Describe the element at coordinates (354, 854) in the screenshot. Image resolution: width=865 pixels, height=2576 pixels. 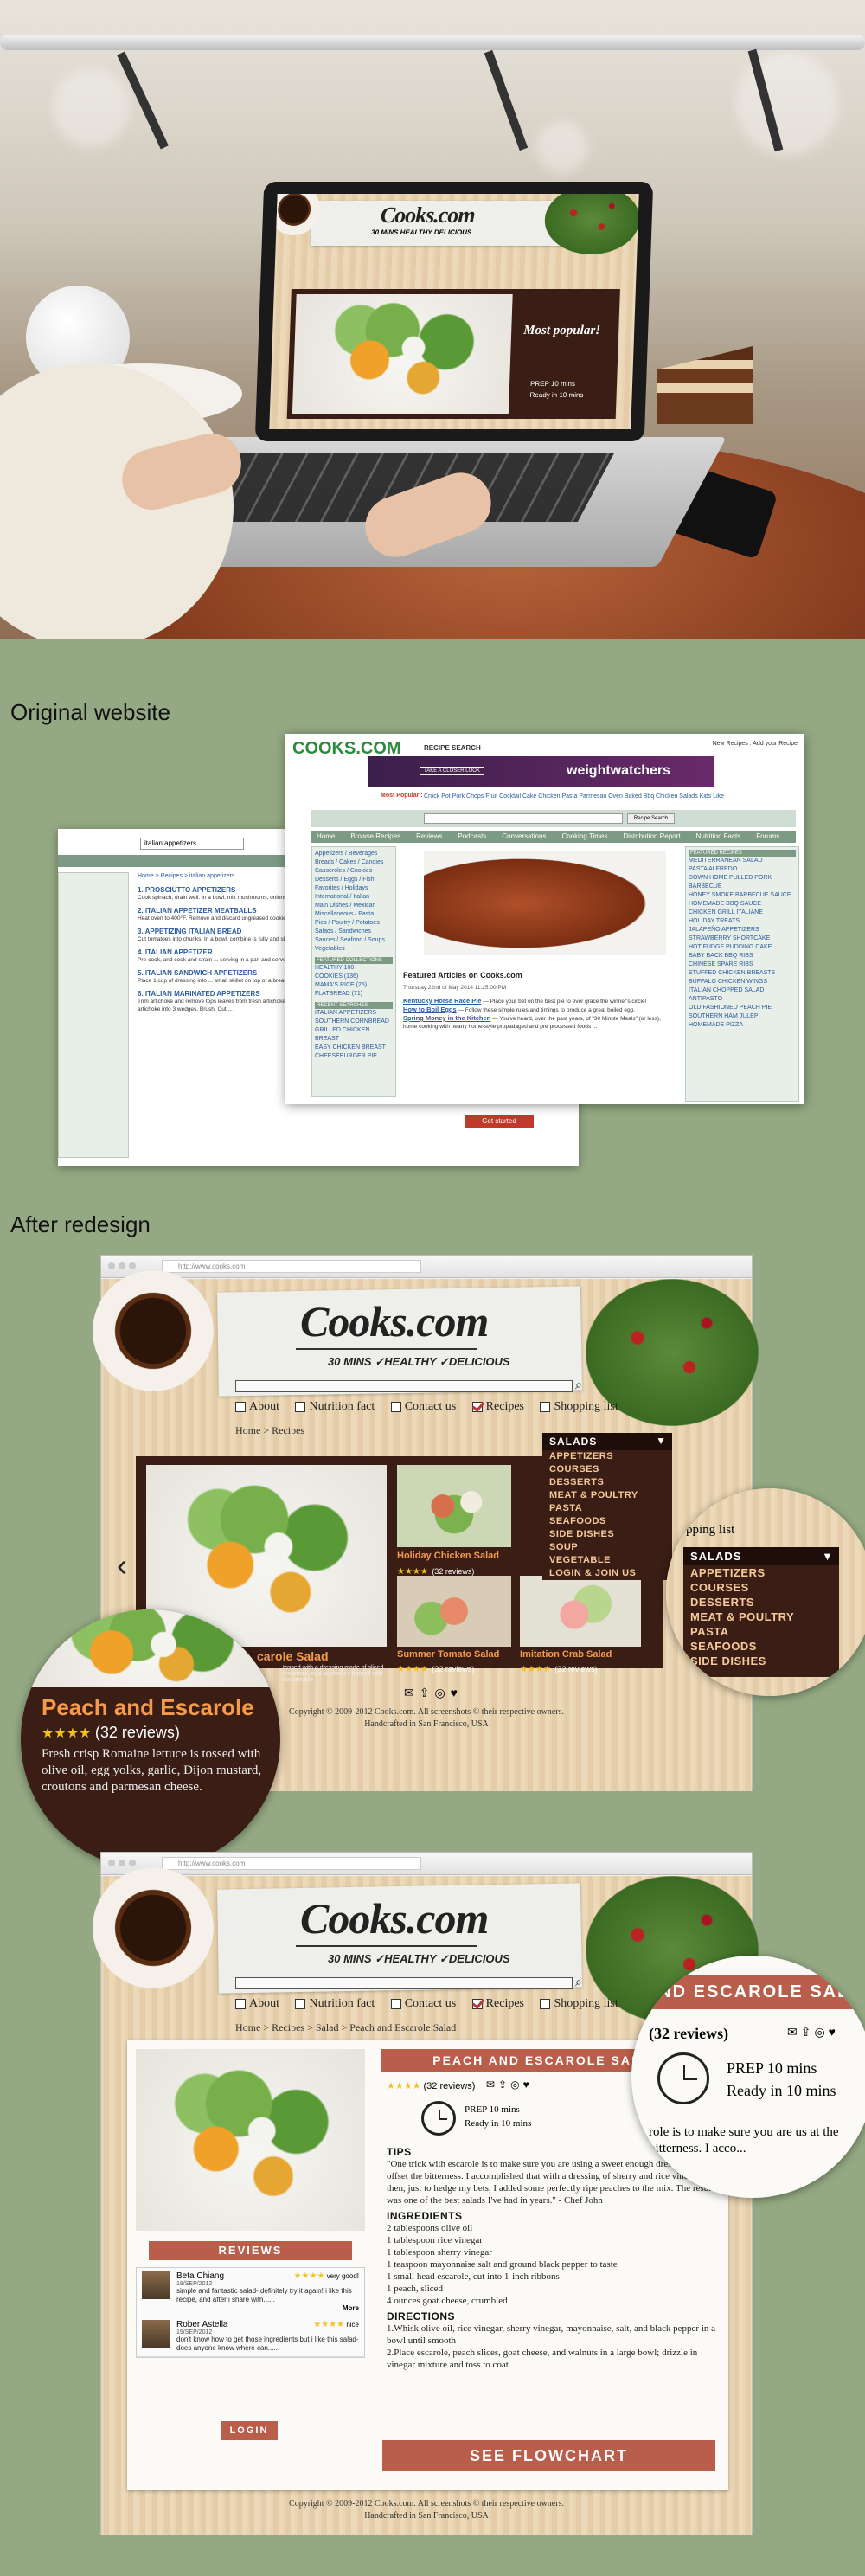
I see `category-link: Appetizers / Beverages` at that location.